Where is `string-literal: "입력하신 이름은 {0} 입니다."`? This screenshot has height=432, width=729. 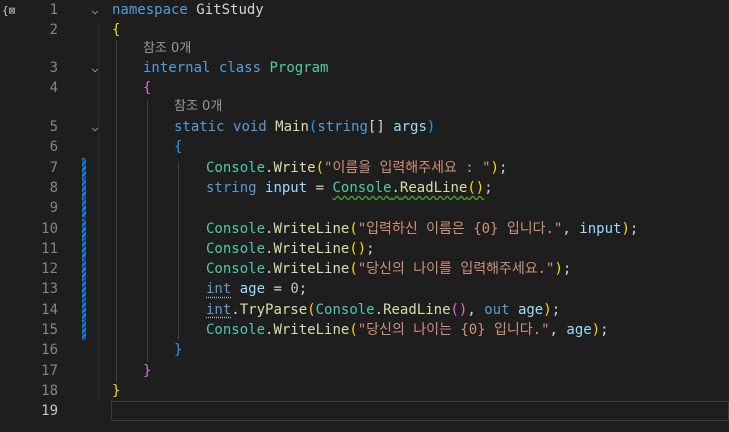 string-literal: "입력하신 이름은 {0} 입니다." is located at coordinates (460, 228).